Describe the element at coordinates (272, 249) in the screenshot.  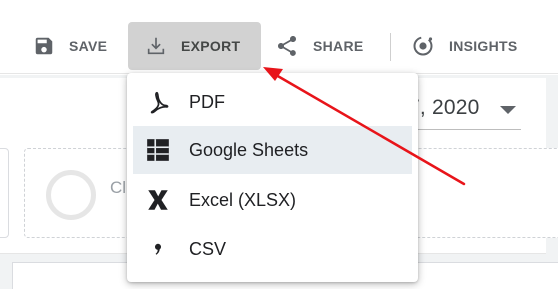
I see `export-menu-item-csv: CSV` at that location.